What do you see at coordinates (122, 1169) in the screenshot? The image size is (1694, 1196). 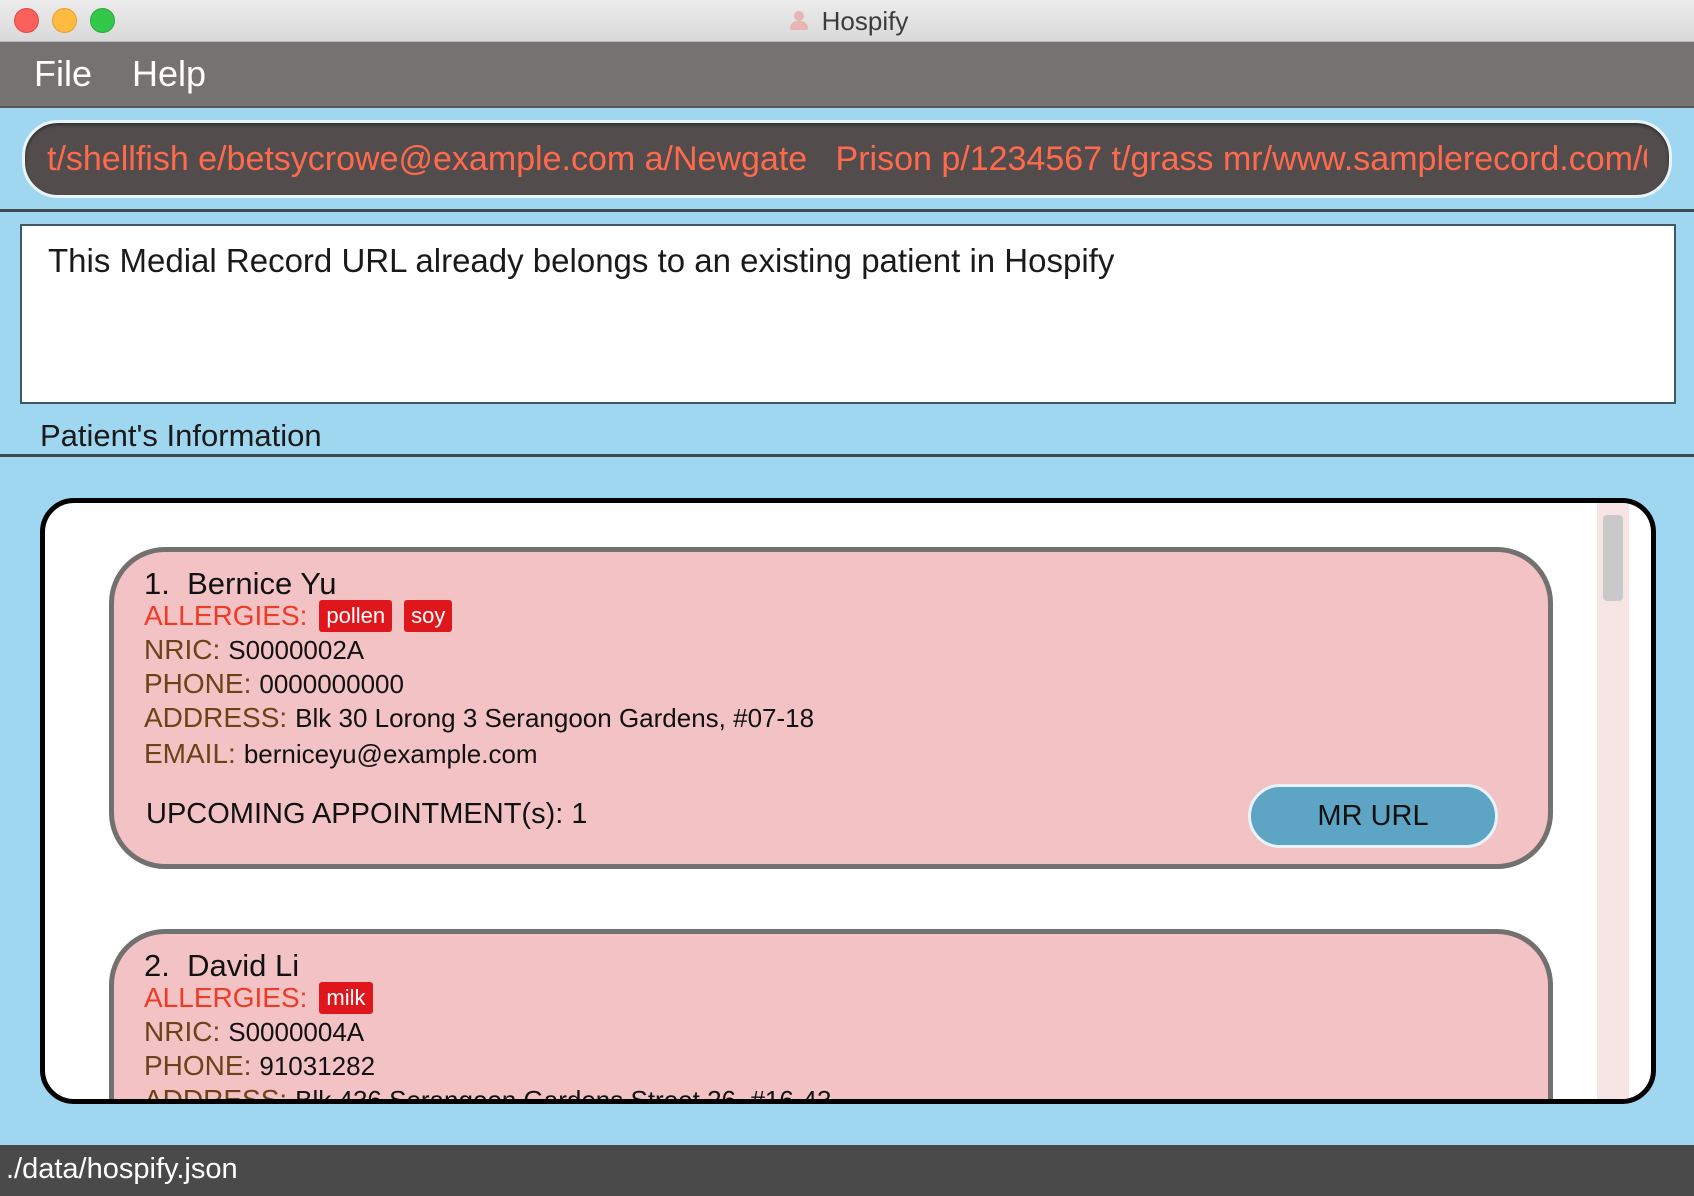 I see `data-file-path: ./data/hospify.json` at bounding box center [122, 1169].